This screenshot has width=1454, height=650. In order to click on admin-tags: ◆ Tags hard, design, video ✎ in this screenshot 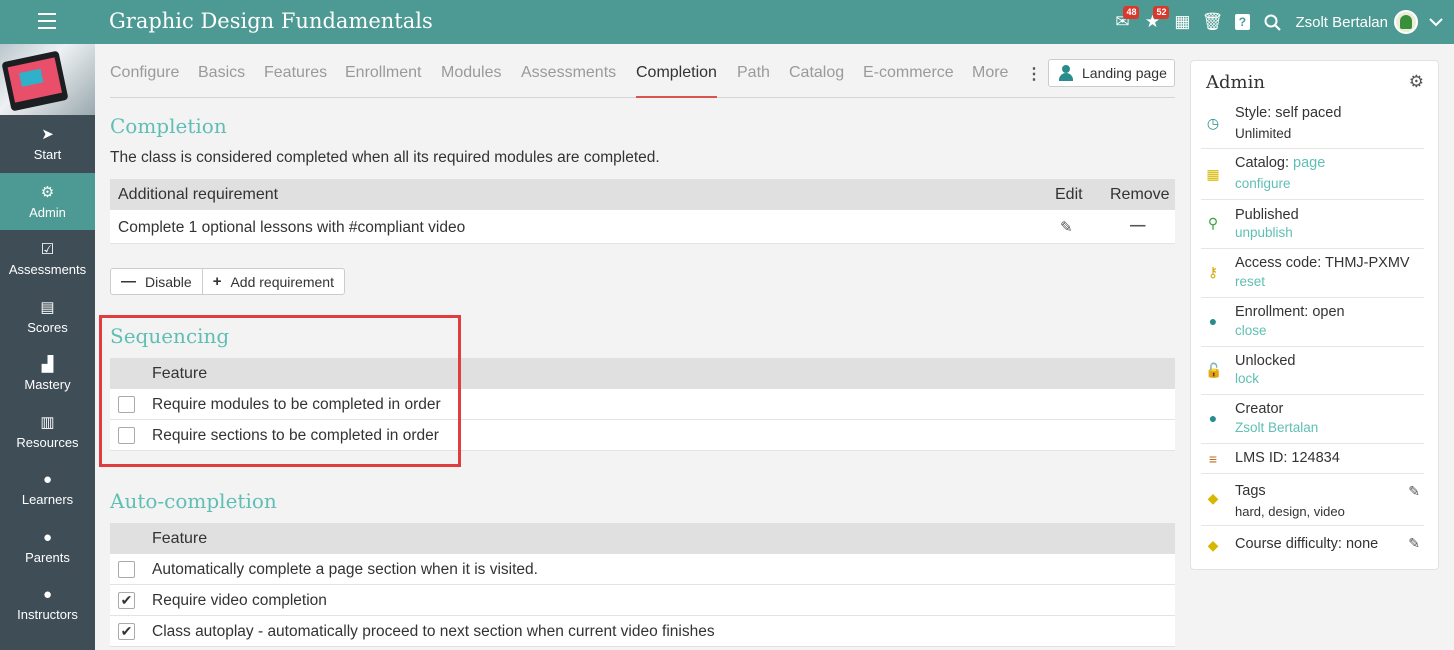, I will do `click(1312, 500)`.